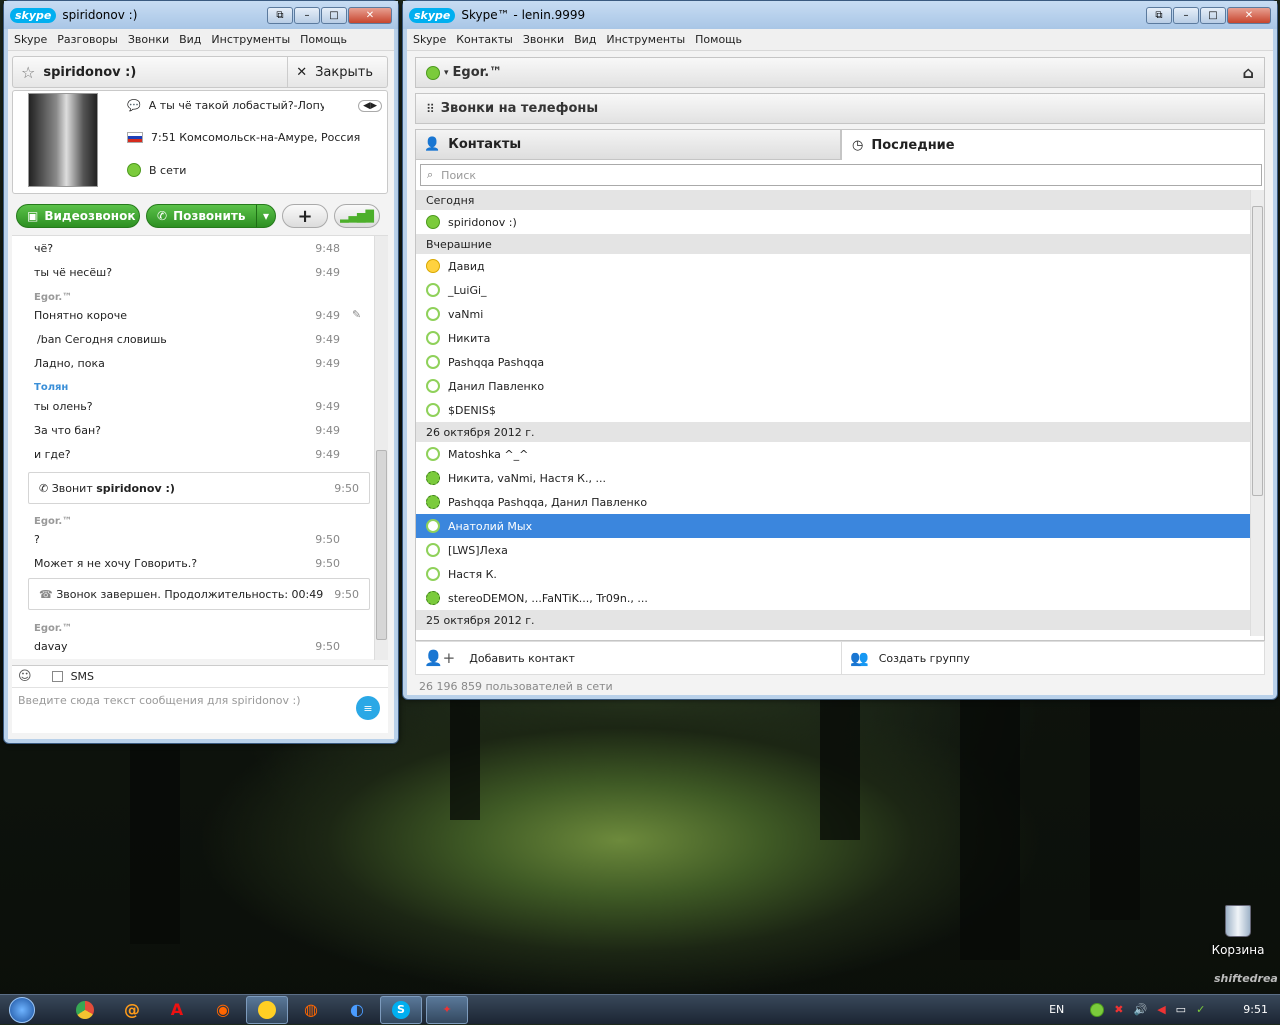  I want to click on taskbar-game-icon: ✦, so click(447, 1009).